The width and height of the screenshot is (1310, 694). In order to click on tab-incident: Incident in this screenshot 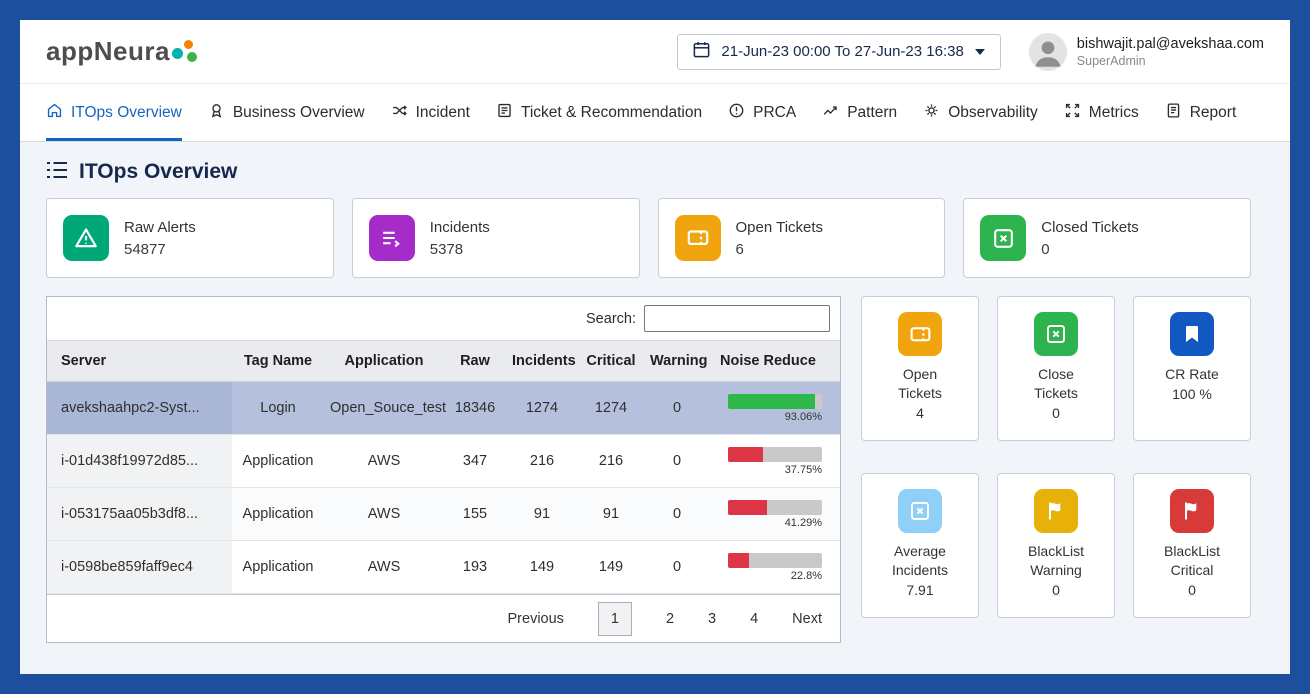, I will do `click(430, 112)`.